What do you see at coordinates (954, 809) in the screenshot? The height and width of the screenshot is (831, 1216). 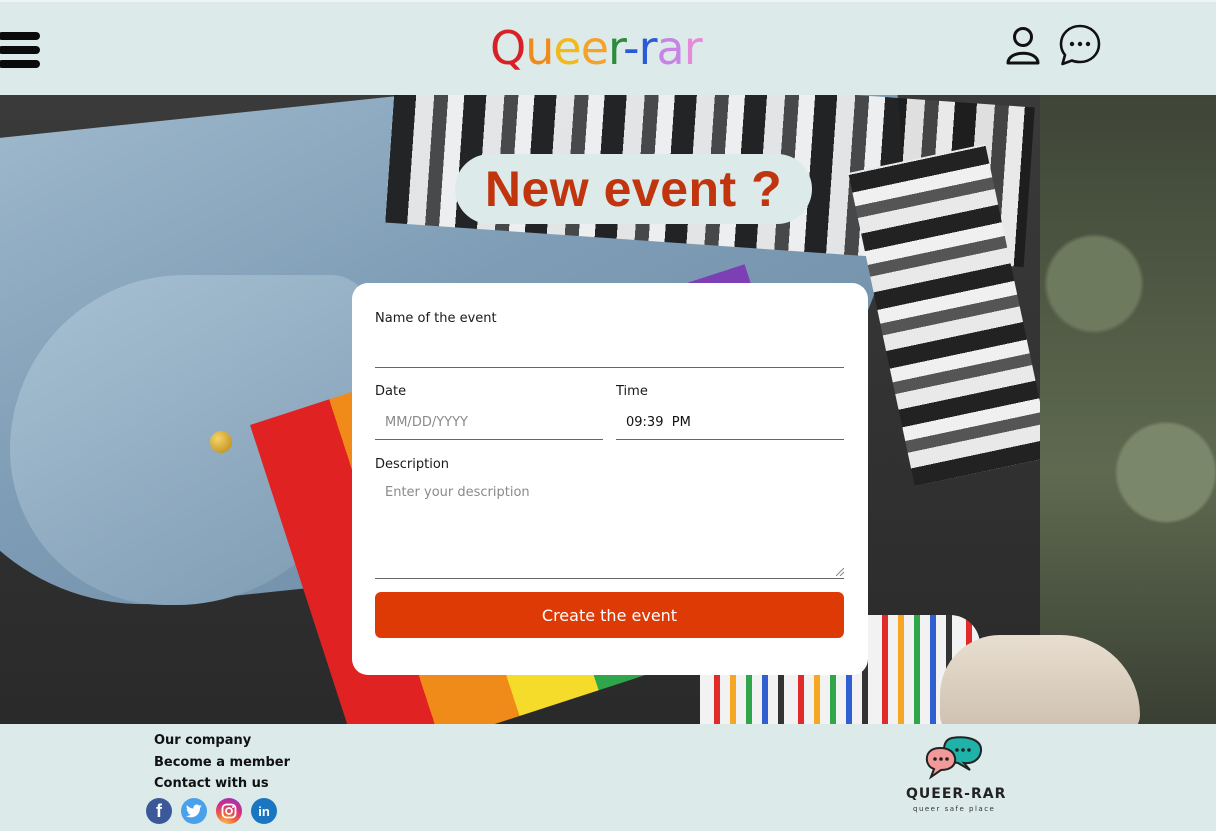 I see `footer-tagline: queer safe place` at bounding box center [954, 809].